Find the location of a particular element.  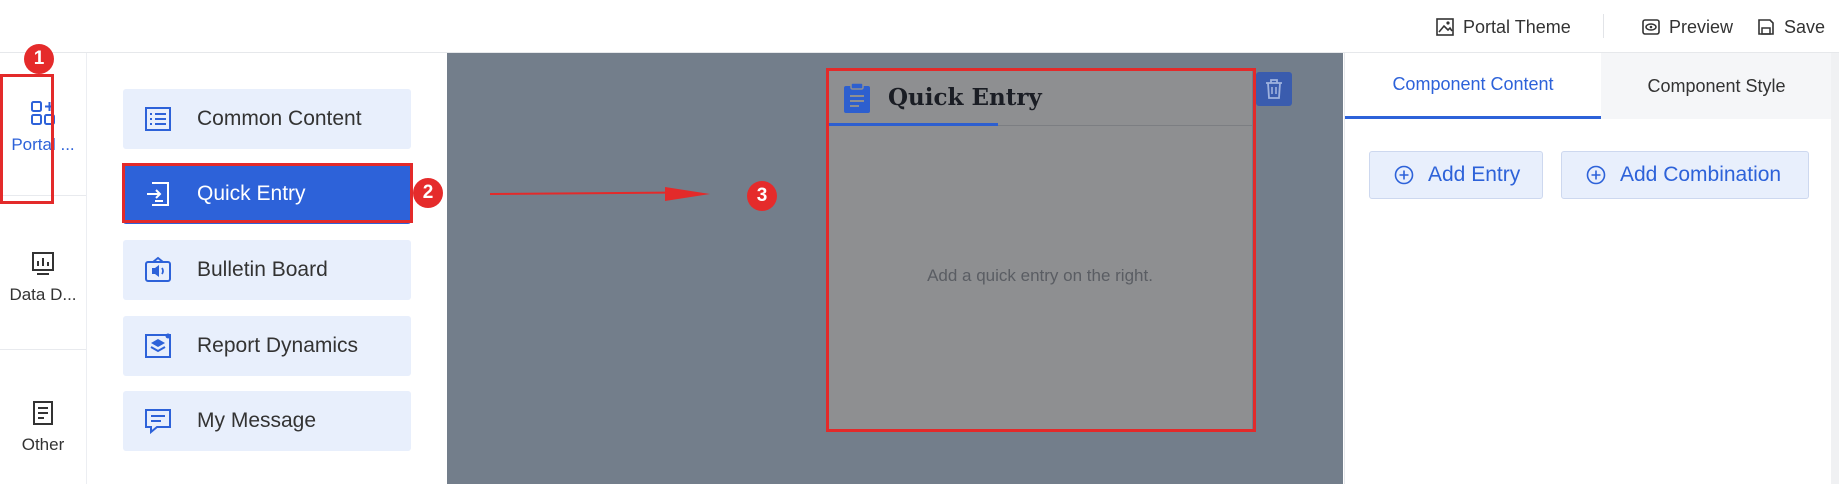

trash-icon is located at coordinates (1274, 89).